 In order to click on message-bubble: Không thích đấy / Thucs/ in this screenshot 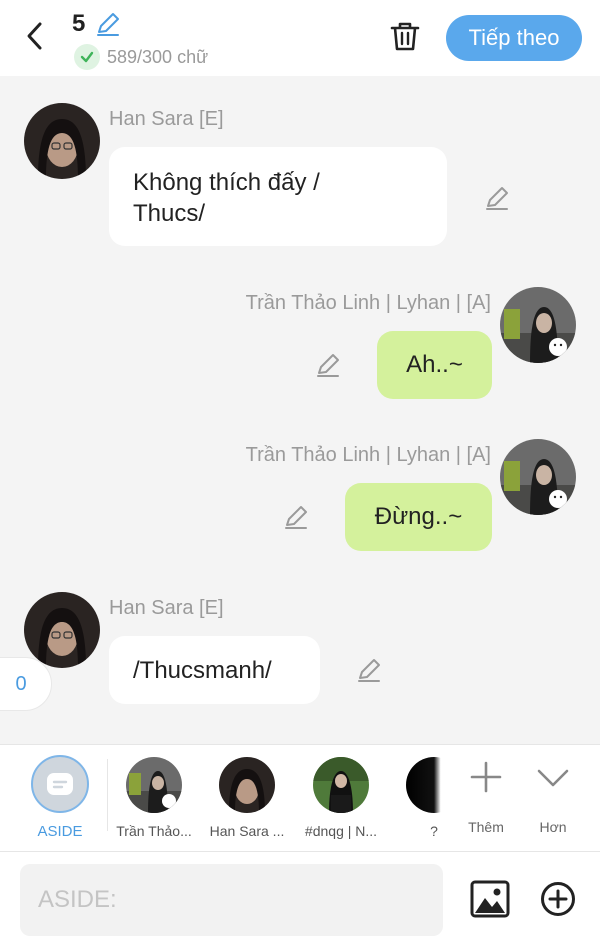, I will do `click(278, 196)`.